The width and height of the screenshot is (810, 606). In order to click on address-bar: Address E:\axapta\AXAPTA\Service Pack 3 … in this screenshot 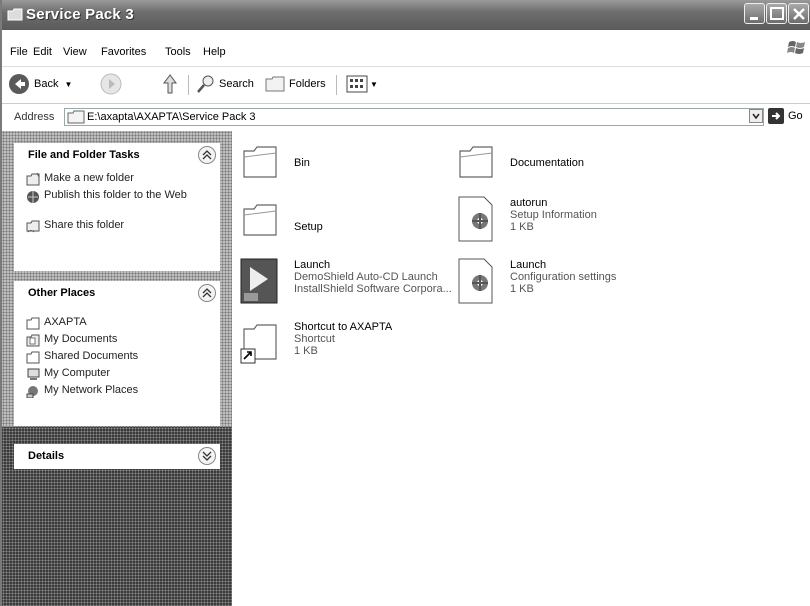, I will do `click(406, 117)`.